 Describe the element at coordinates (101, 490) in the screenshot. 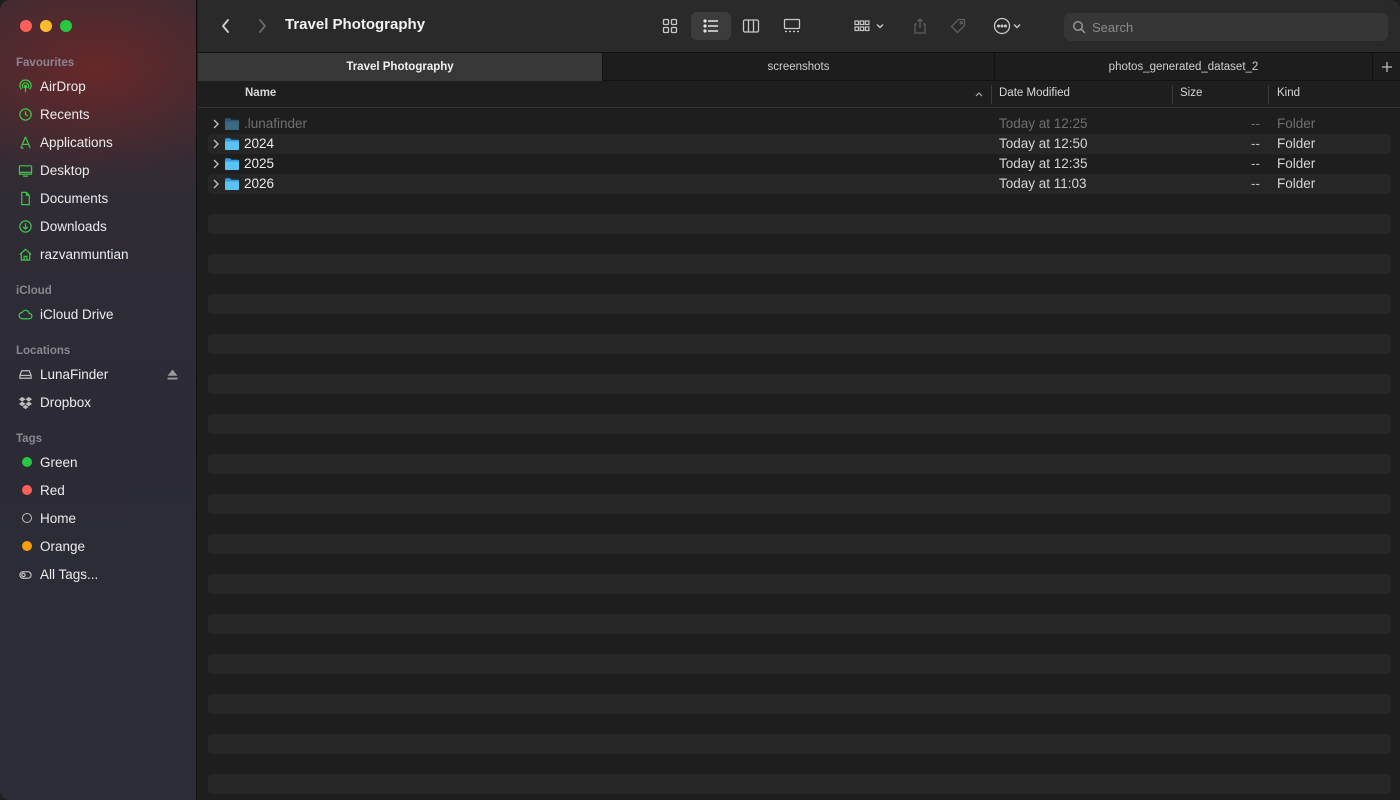

I see `sidebar-item-tag-red: Red` at that location.